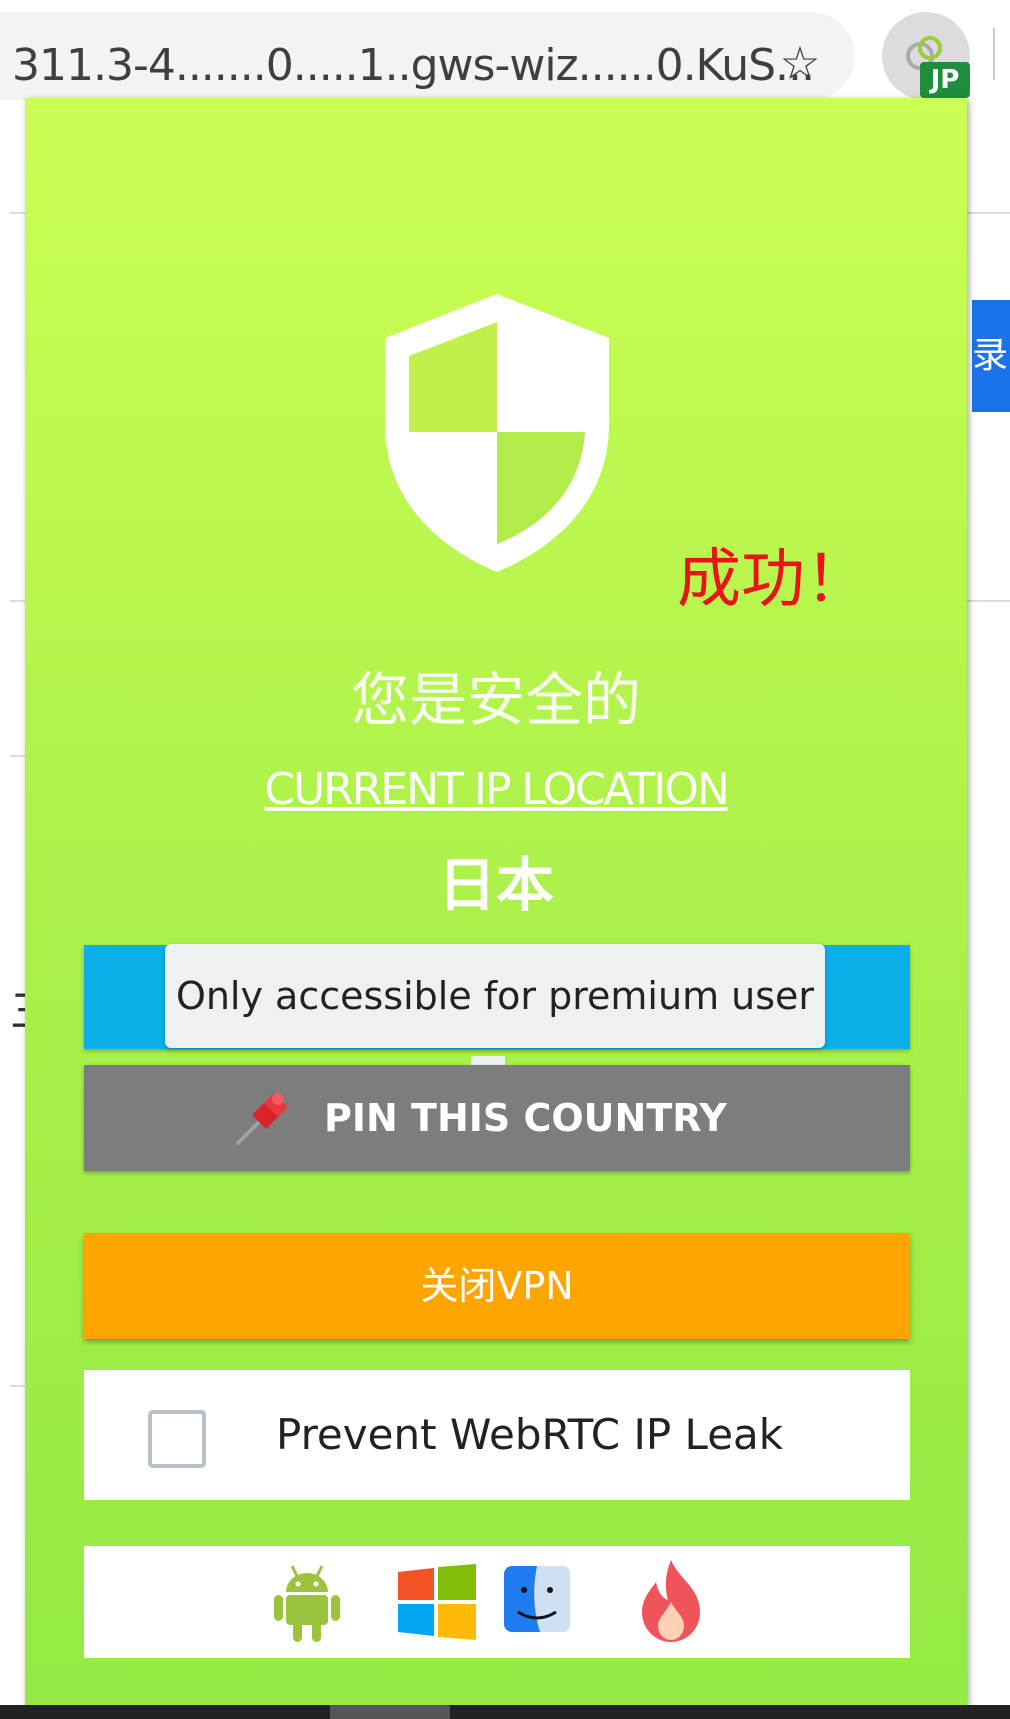  What do you see at coordinates (495, 700) in the screenshot?
I see `security-status-title: 您是安全的` at bounding box center [495, 700].